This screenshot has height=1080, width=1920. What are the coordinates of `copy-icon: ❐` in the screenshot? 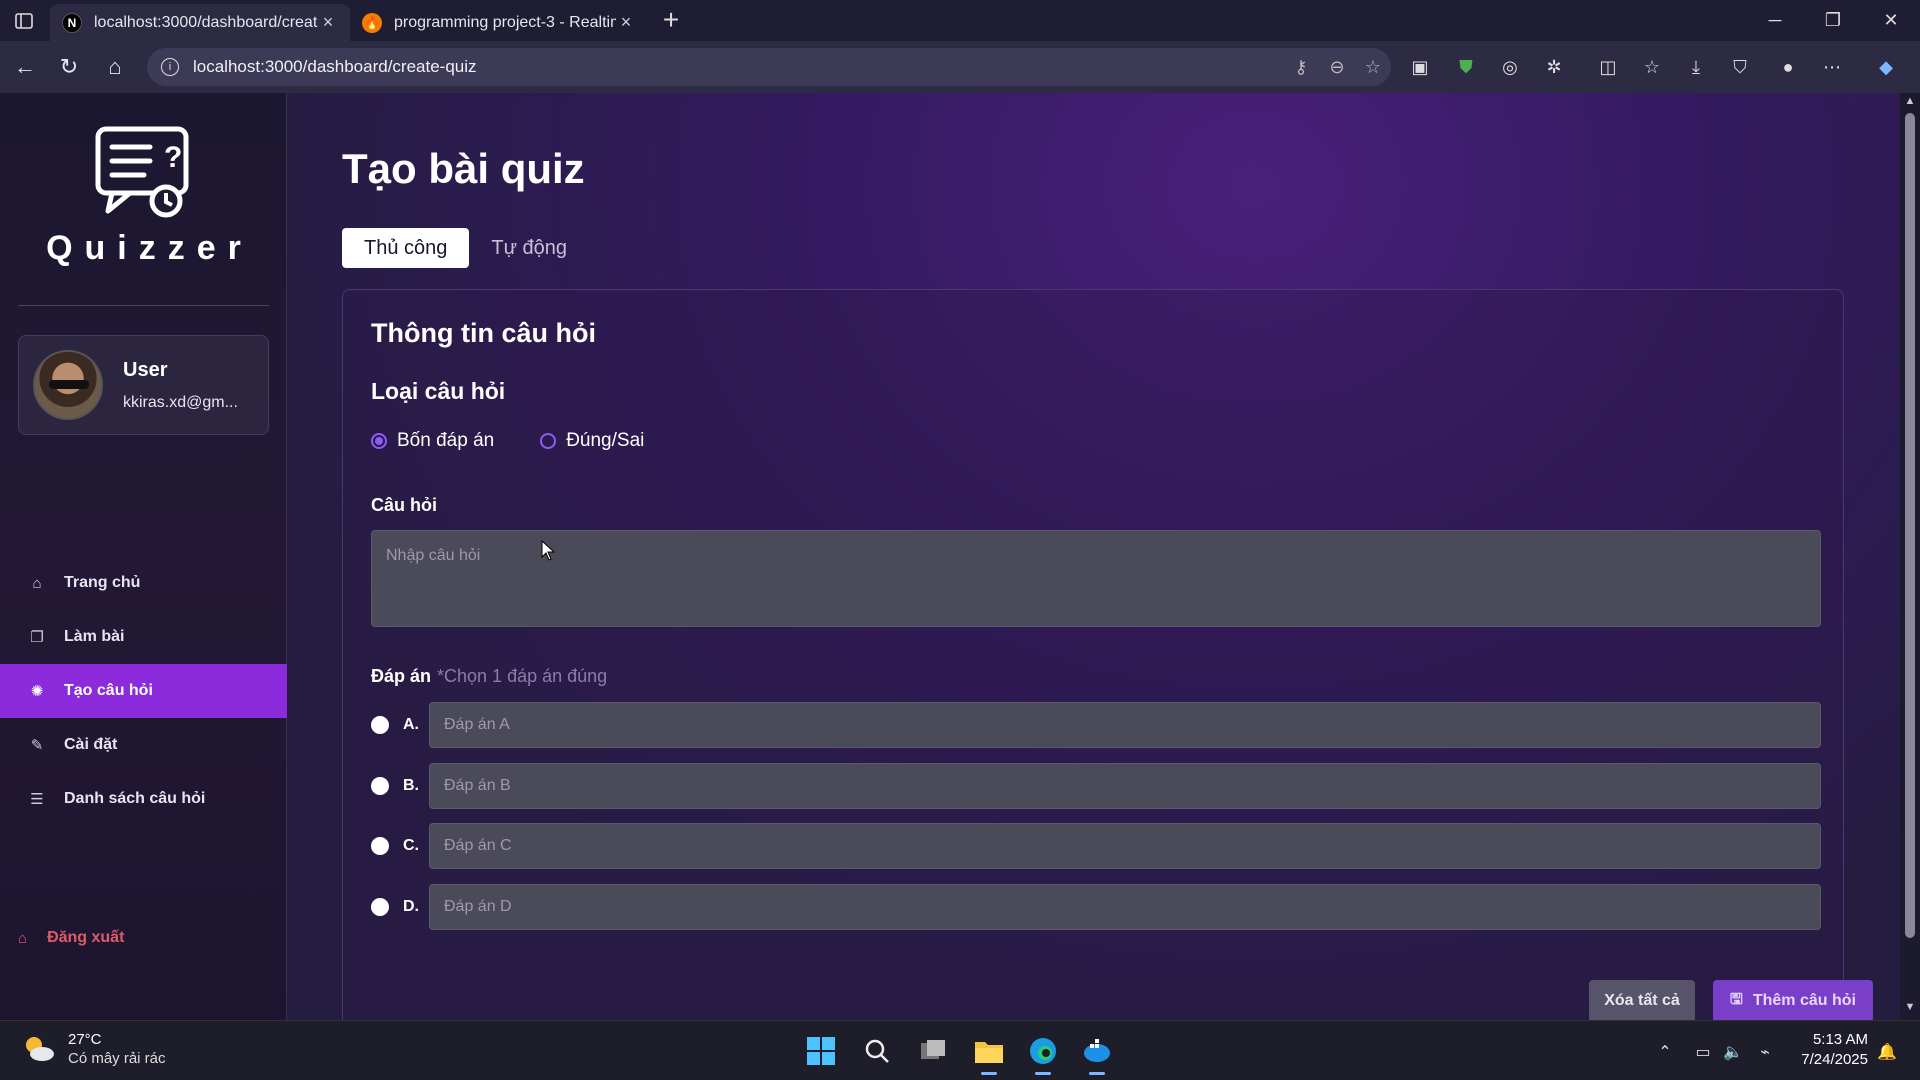 It's located at (37, 637).